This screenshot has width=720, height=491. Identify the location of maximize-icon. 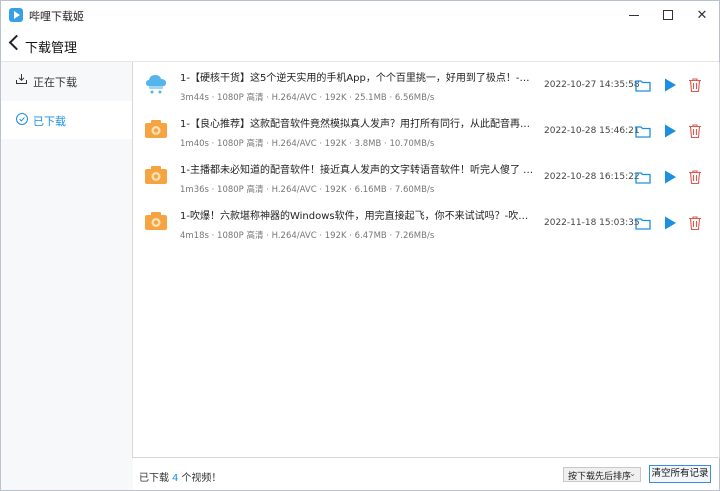
(668, 15).